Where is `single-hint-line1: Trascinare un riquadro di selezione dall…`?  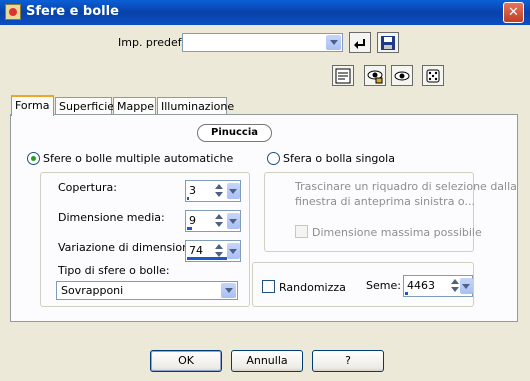 single-hint-line1: Trascinare un riquadro di selezione dall… is located at coordinates (406, 186).